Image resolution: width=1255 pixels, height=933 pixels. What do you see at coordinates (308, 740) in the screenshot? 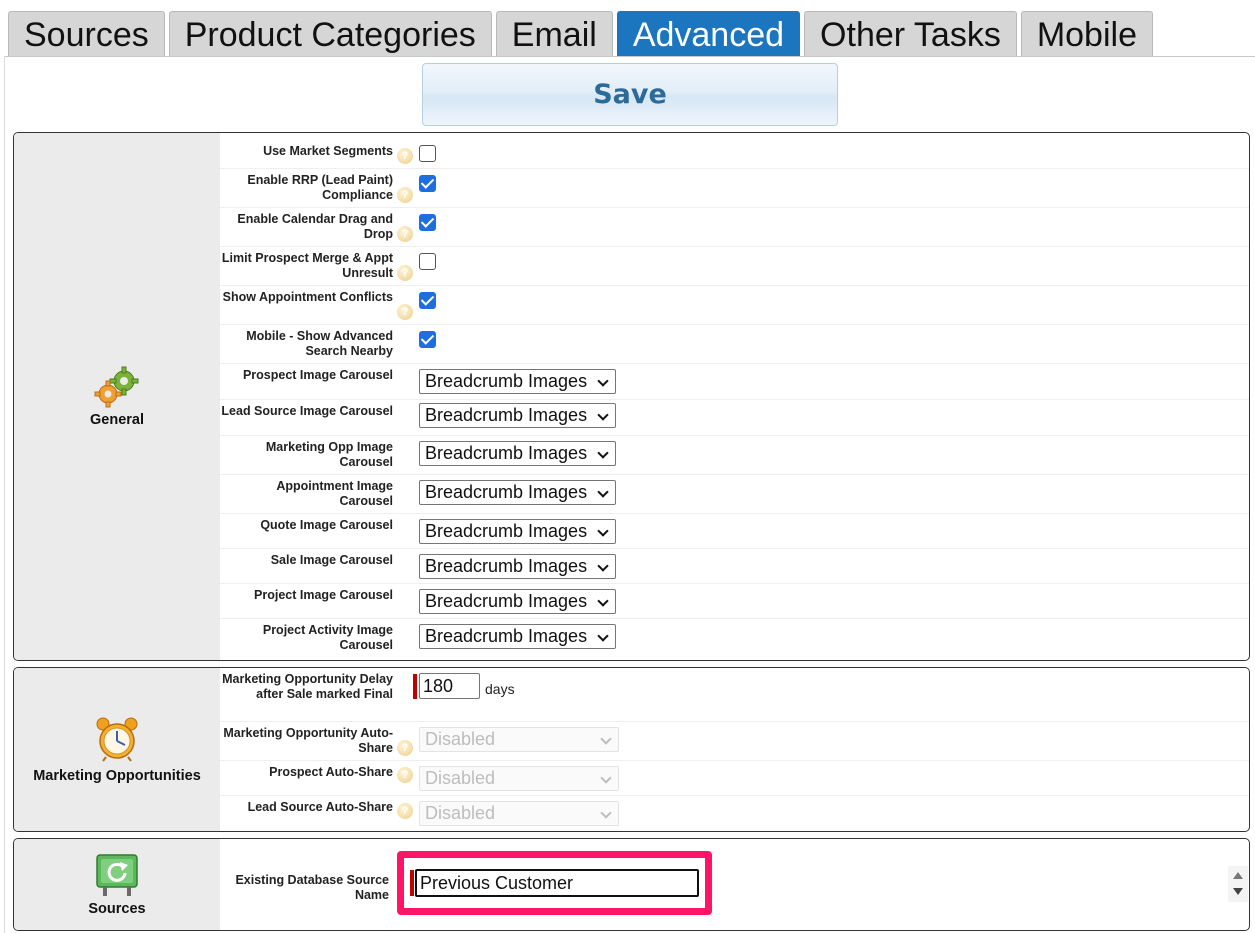
I see `setting-label: Marketing Opportunity Auto-Share` at bounding box center [308, 740].